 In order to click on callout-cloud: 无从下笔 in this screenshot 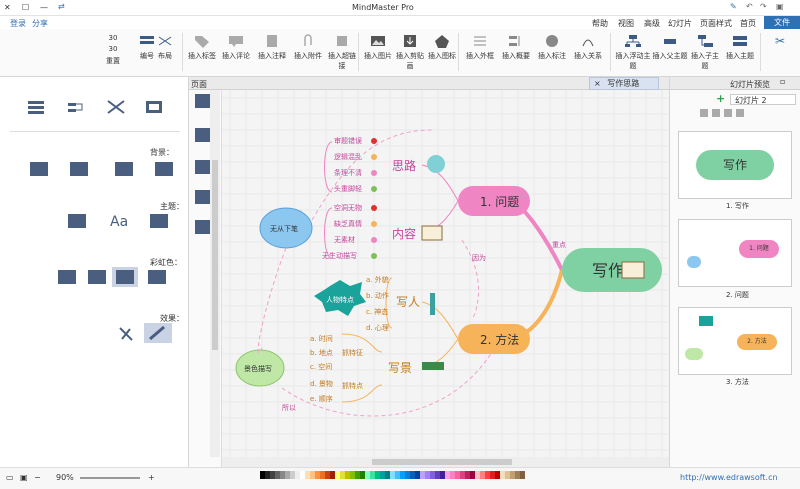, I will do `click(286, 228)`.